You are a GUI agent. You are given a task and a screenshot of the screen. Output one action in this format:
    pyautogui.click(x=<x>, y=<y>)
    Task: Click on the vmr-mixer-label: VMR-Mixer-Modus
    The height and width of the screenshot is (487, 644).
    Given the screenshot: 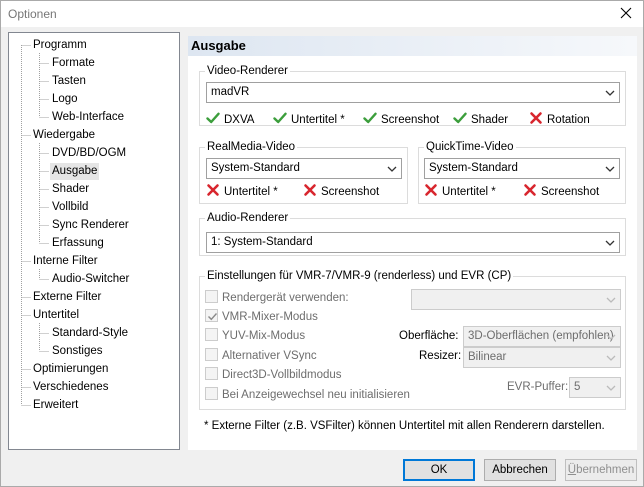 What is the action you would take?
    pyautogui.click(x=270, y=317)
    